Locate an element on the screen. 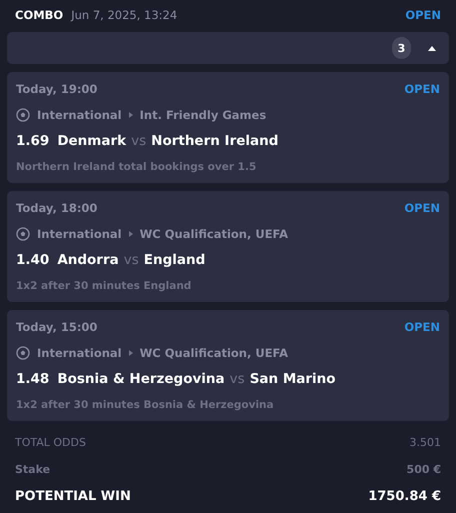 Image resolution: width=456 pixels, height=513 pixels. away-team: San Marino is located at coordinates (293, 379).